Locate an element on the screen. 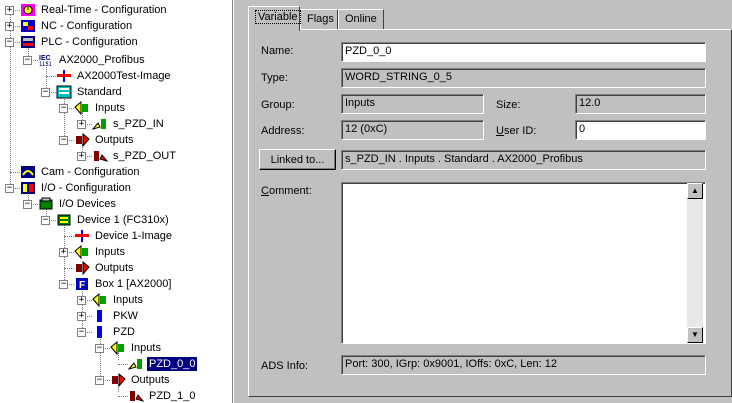  tree-item-label: Real-Time - Configuration is located at coordinates (104, 10).